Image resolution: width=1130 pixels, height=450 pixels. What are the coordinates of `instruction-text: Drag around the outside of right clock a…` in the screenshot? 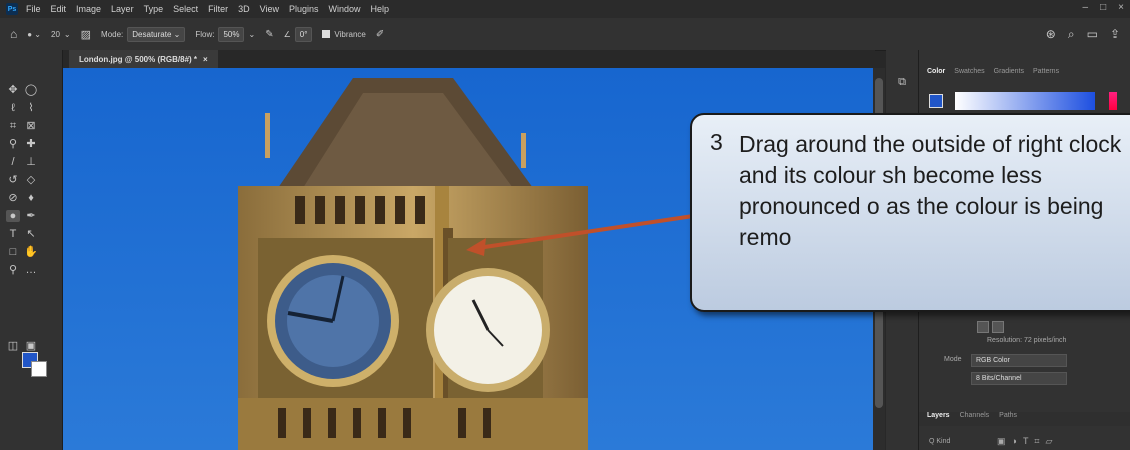 It's located at (930, 190).